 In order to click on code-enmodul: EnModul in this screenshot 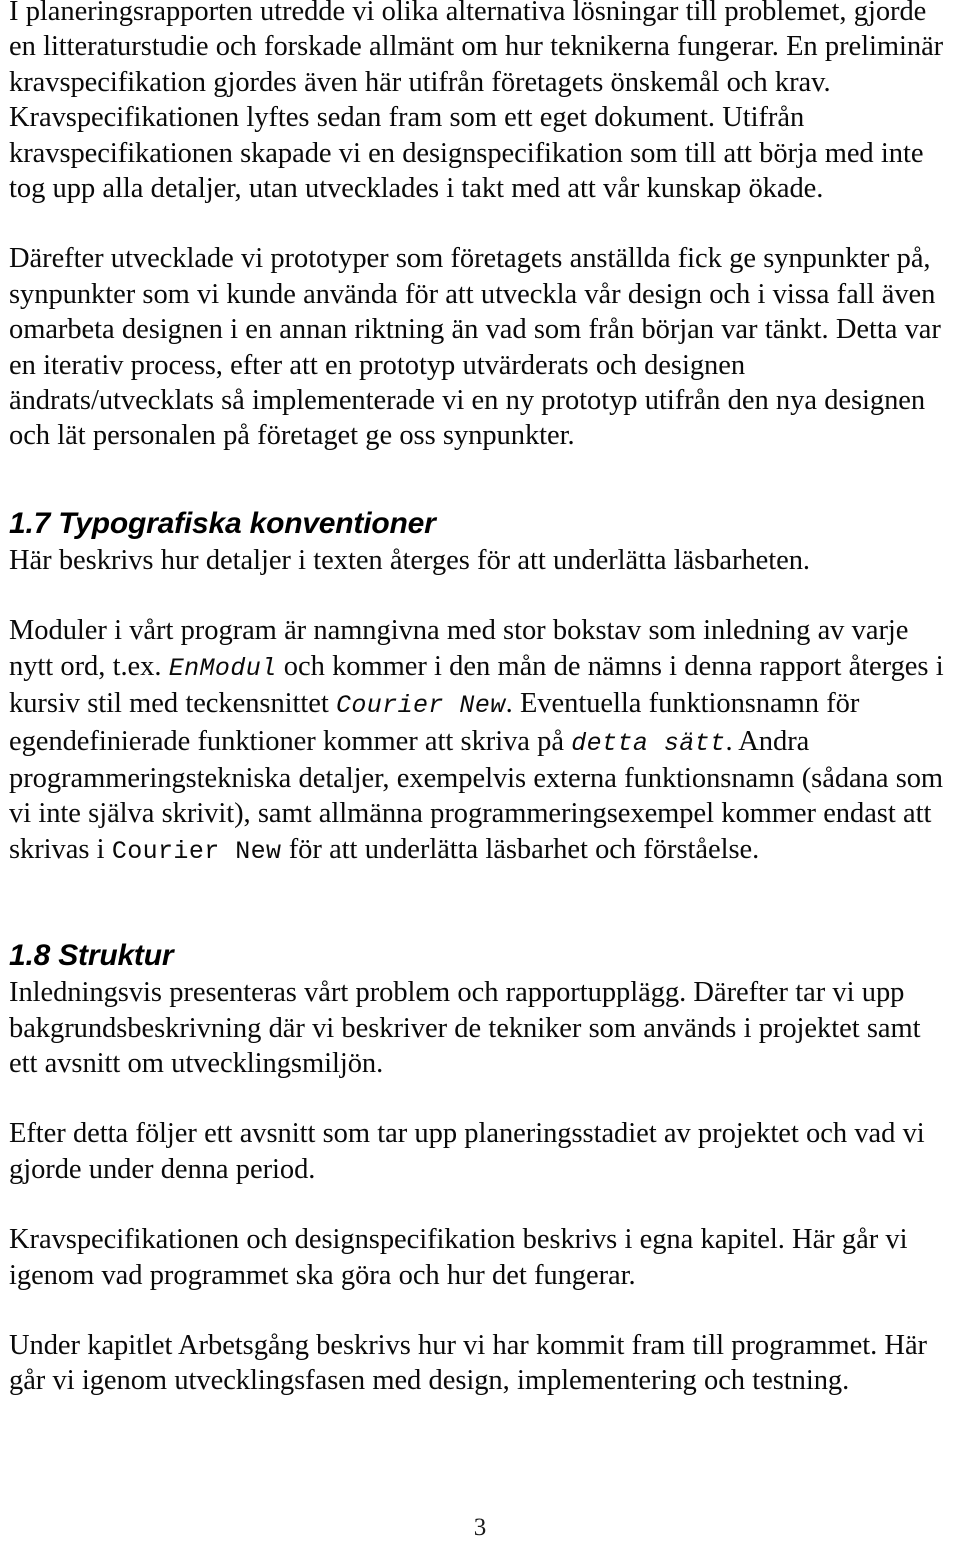, I will do `click(222, 668)`.